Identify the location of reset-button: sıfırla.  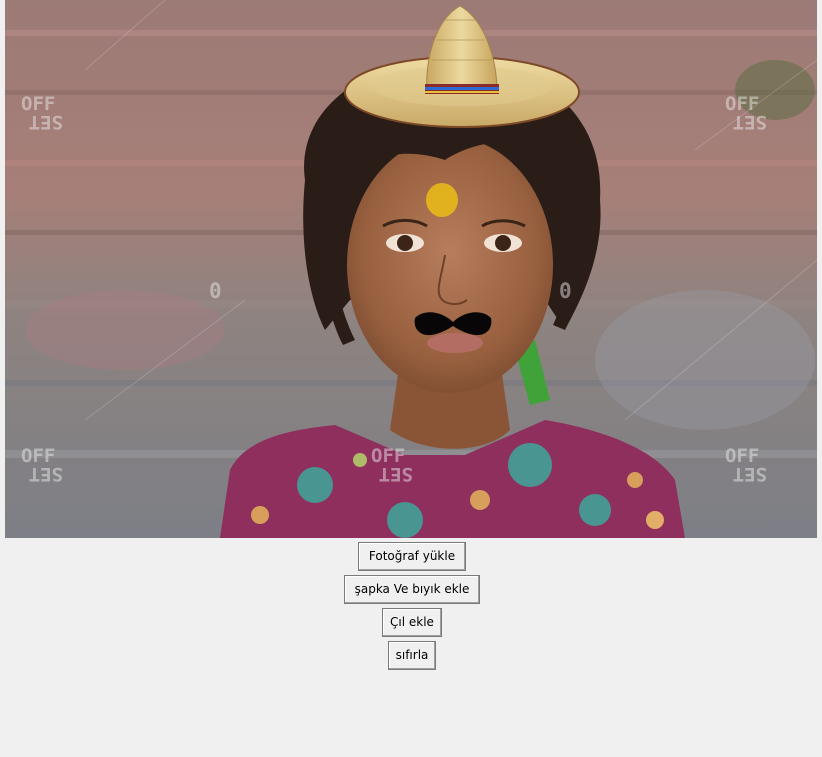
(412, 655).